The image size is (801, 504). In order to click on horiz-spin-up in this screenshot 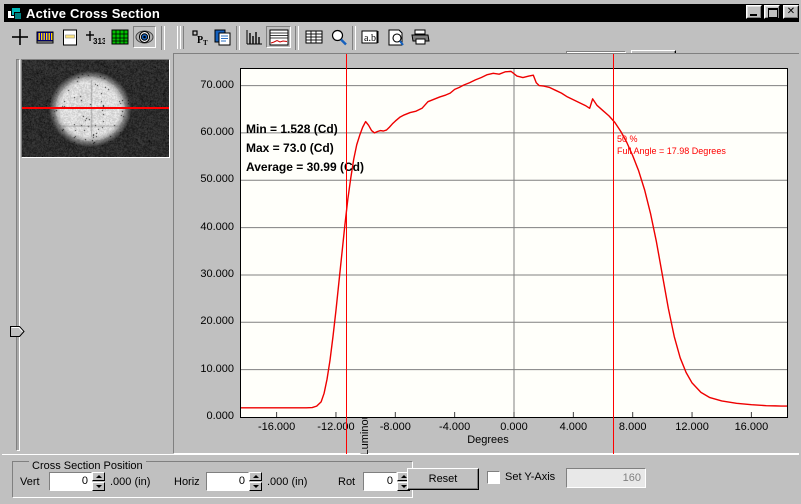, I will do `click(255, 476)`.